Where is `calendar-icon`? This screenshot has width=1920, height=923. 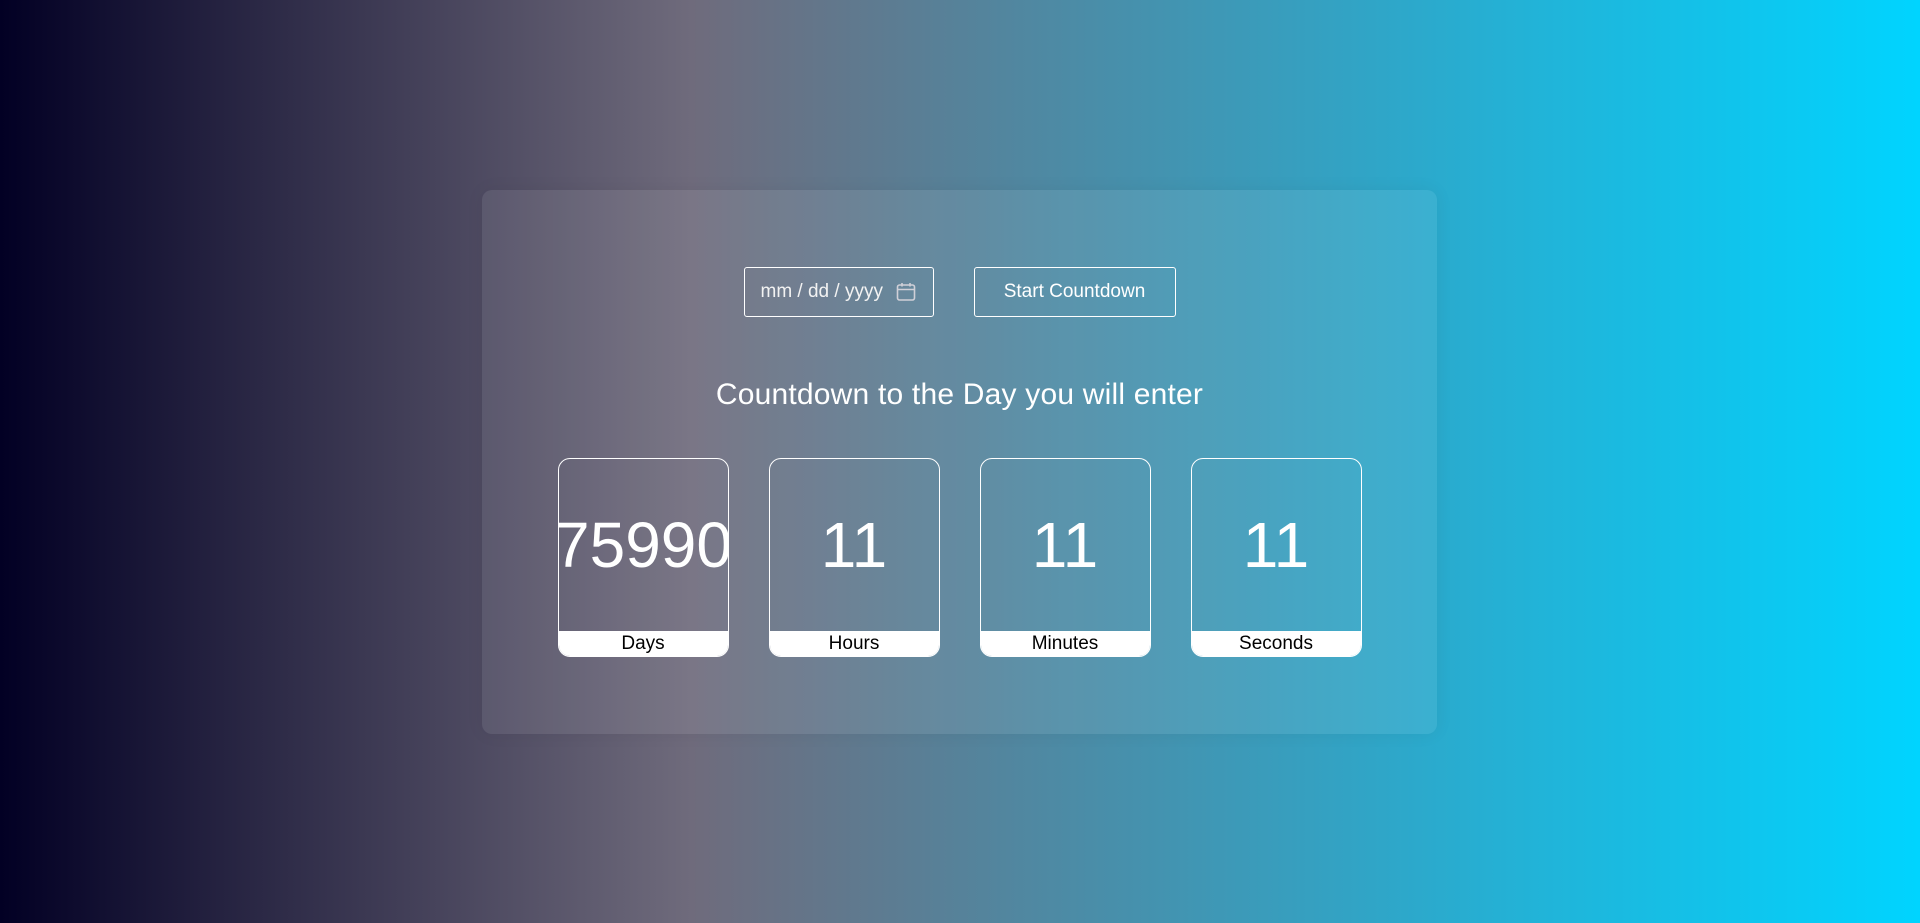
calendar-icon is located at coordinates (906, 292).